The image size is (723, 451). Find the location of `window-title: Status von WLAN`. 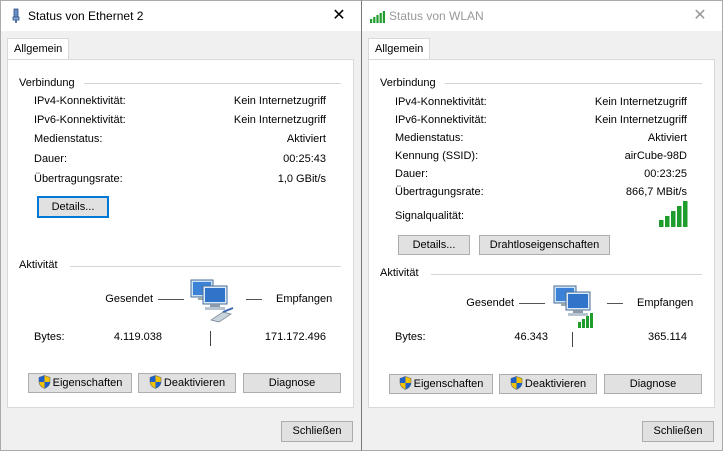

window-title: Status von WLAN is located at coordinates (436, 16).